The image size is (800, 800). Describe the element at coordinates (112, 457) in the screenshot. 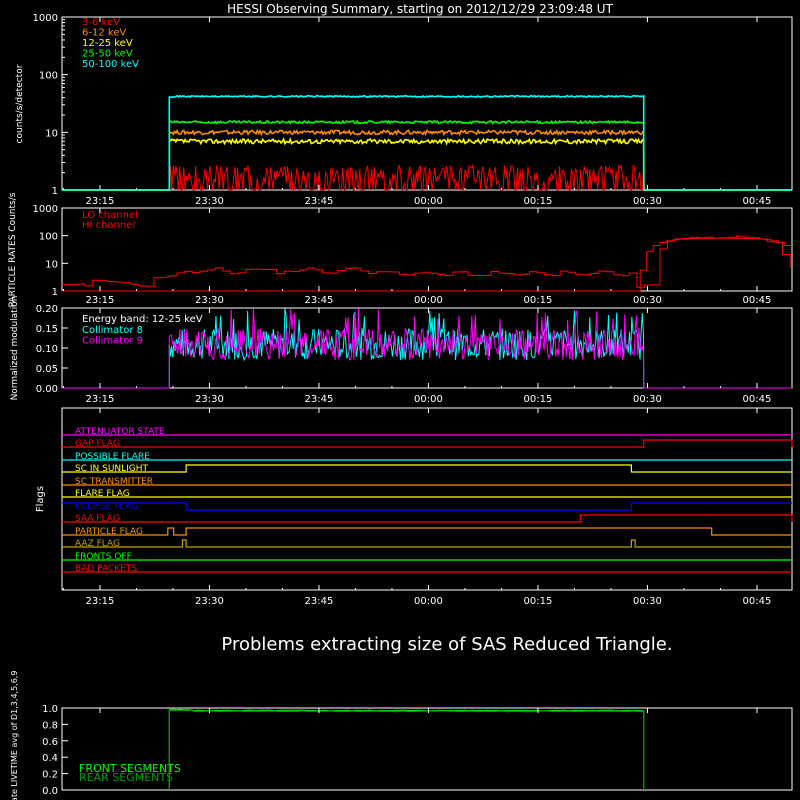

I see `flags-label-2: POSSIBLE FLARE` at that location.